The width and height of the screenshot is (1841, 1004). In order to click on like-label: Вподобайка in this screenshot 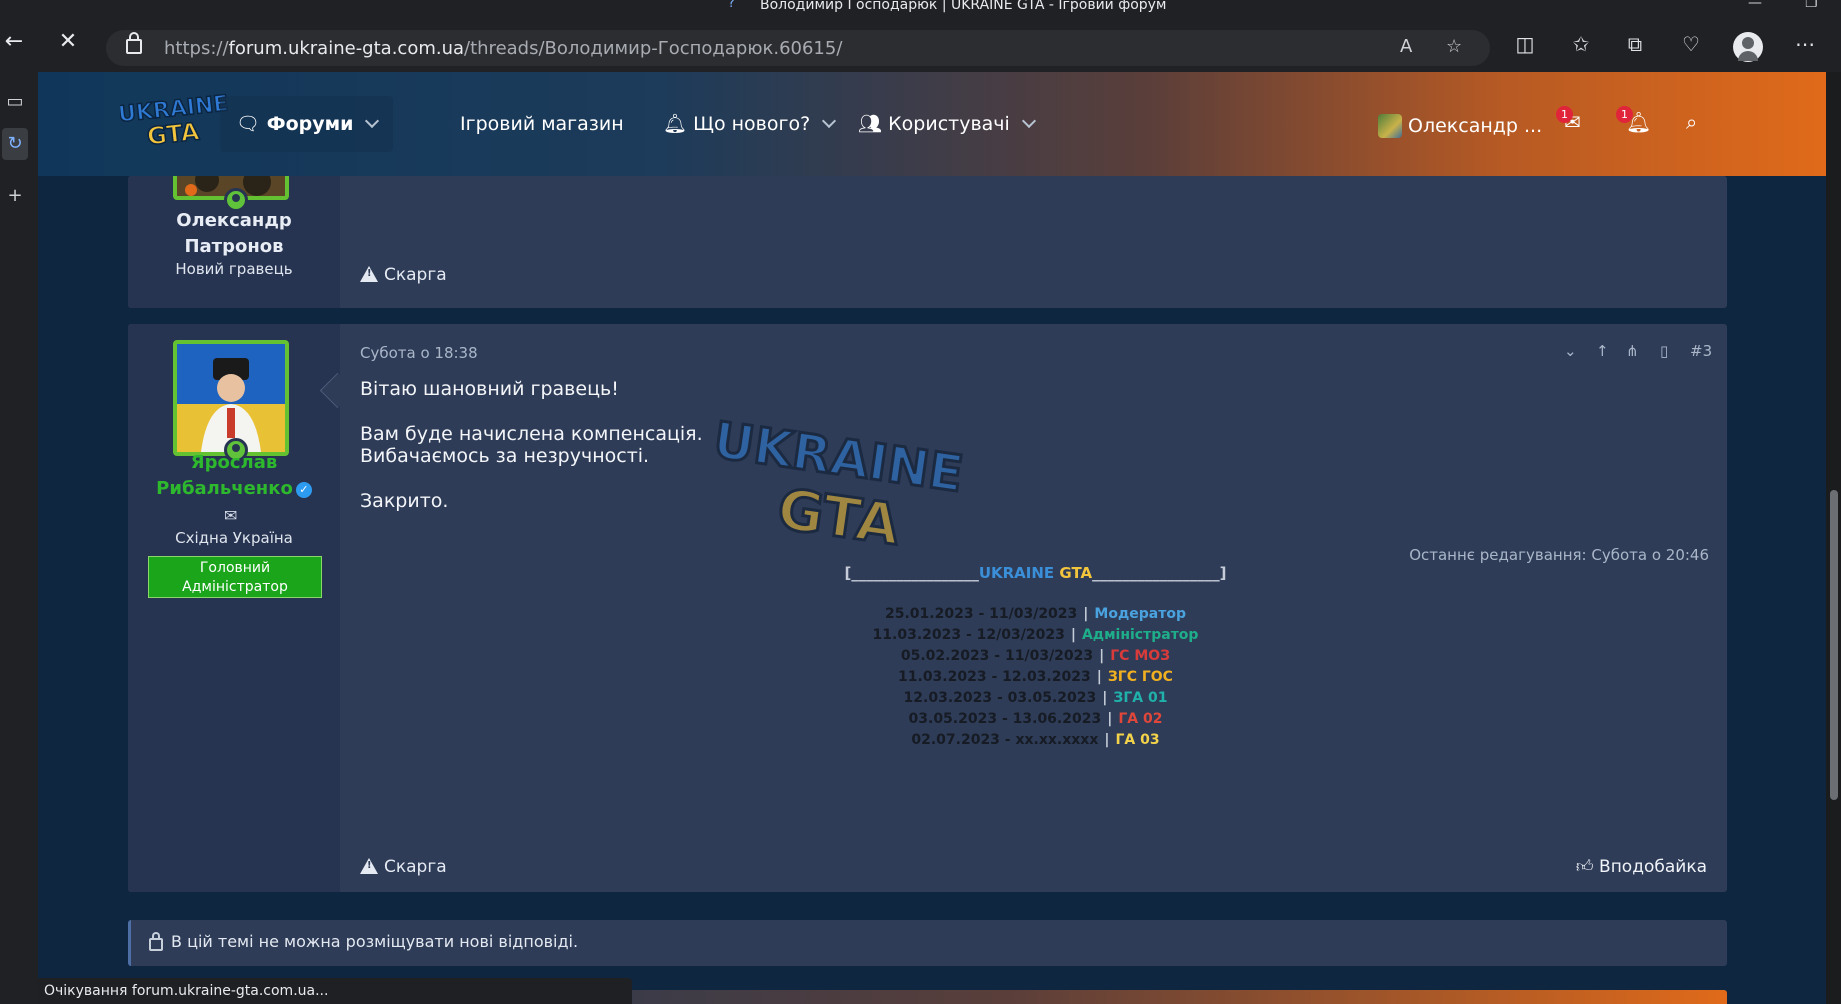, I will do `click(1653, 867)`.